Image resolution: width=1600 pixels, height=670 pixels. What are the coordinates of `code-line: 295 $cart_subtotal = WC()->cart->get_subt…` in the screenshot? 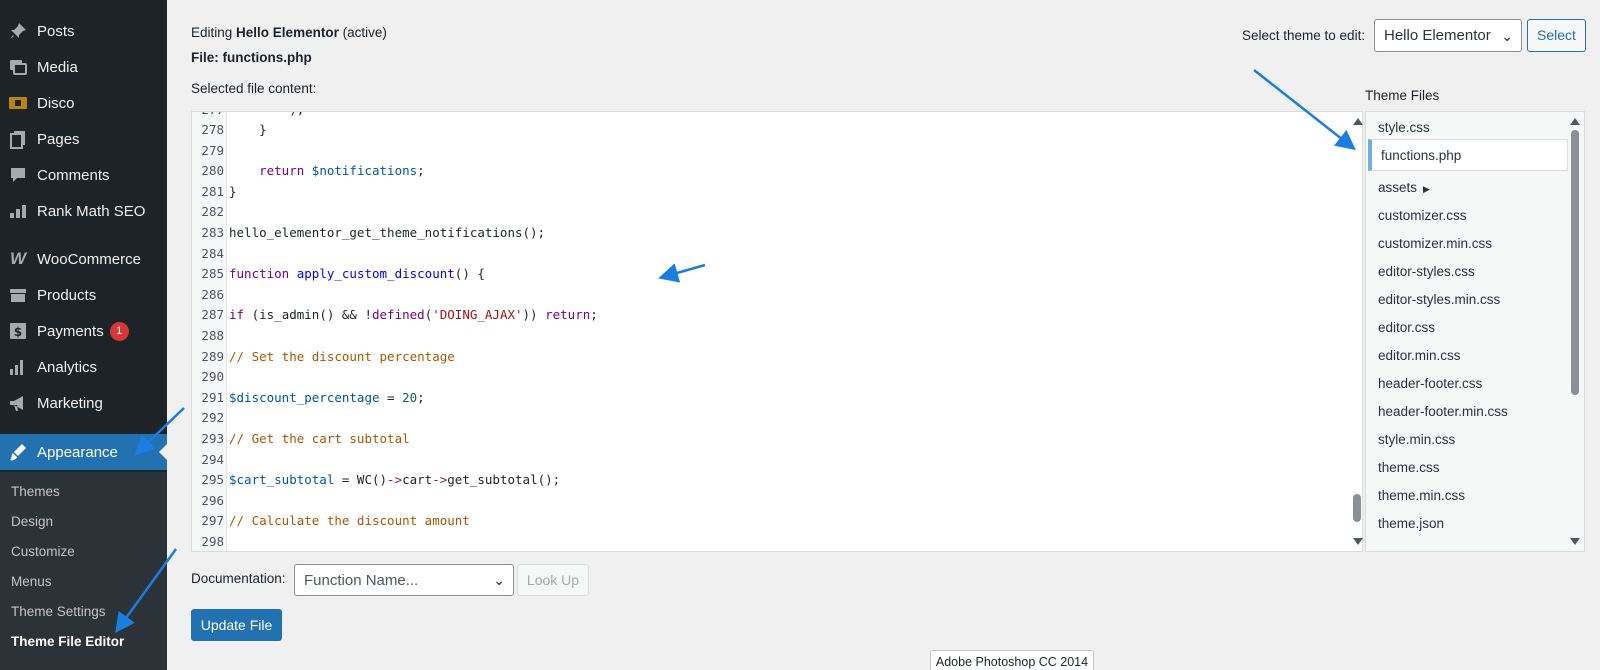 It's located at (767, 480).